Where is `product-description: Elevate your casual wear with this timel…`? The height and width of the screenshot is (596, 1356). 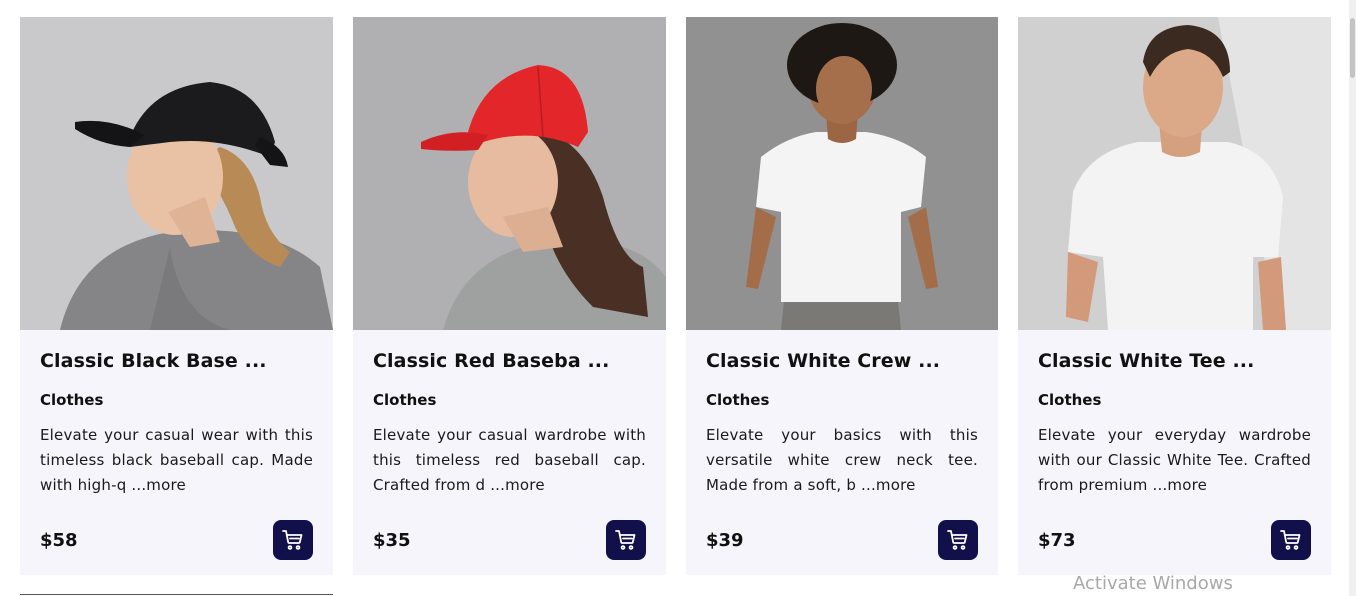 product-description: Elevate your casual wear with this timel… is located at coordinates (176, 460).